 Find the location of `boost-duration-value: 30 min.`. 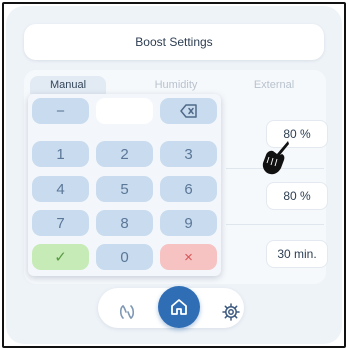

boost-duration-value: 30 min. is located at coordinates (297, 254).